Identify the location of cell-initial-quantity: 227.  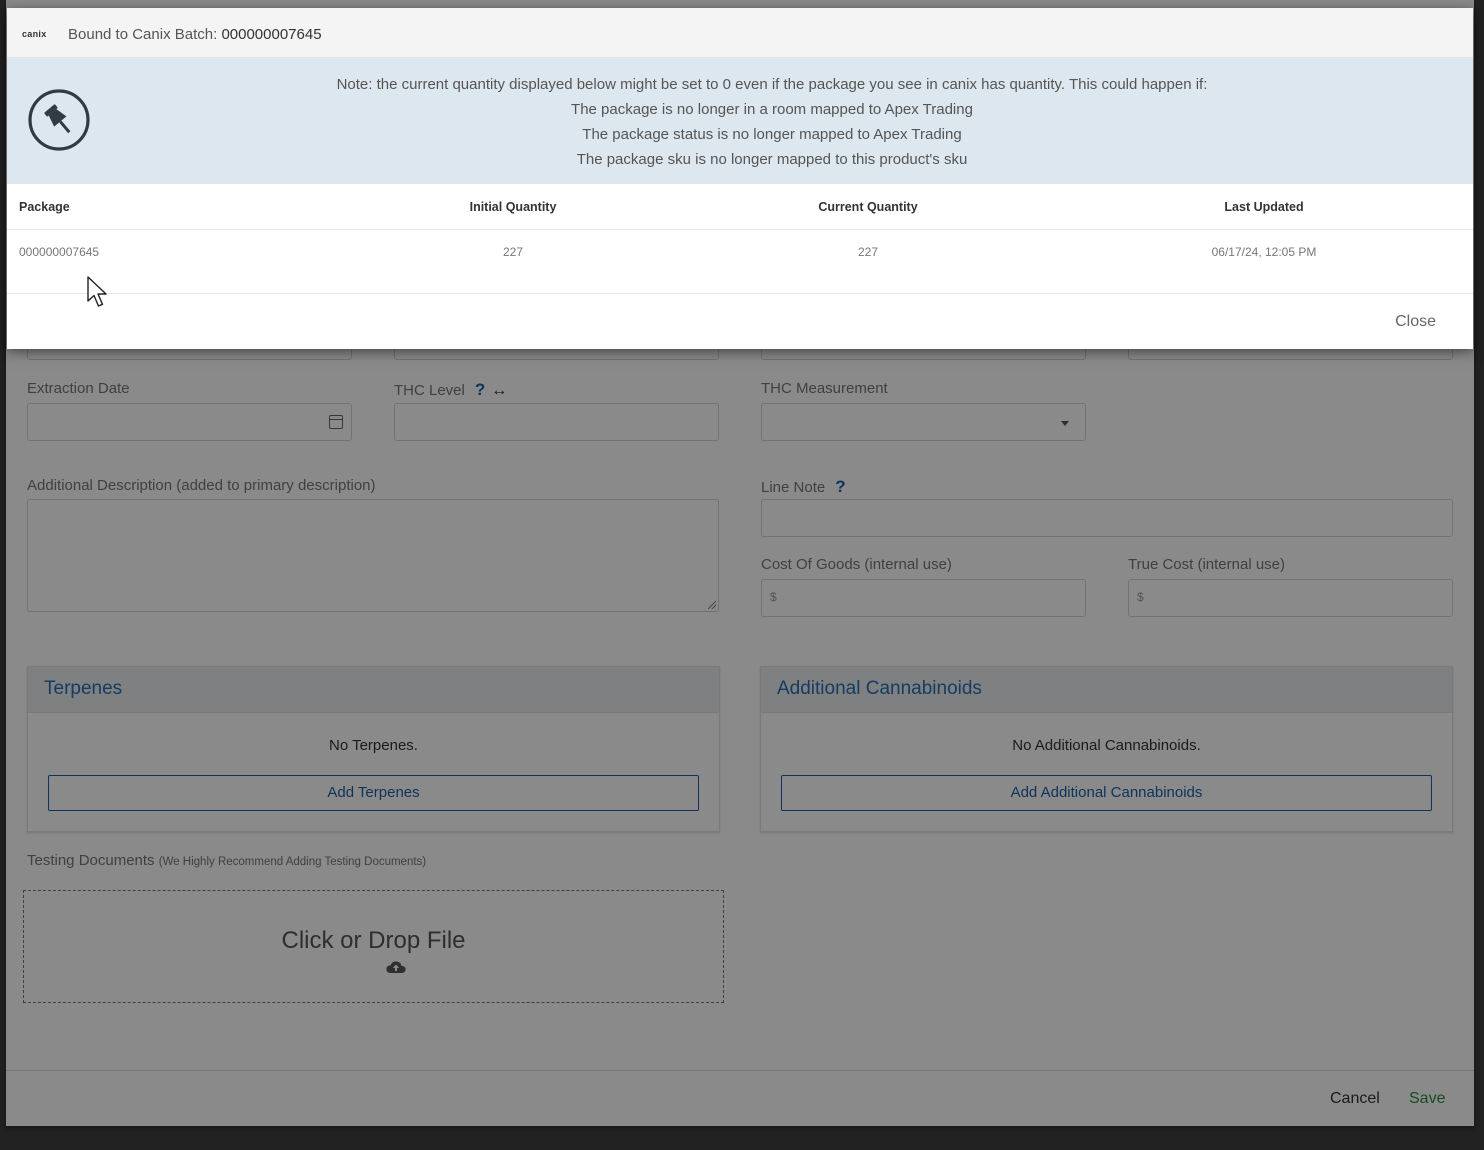
(513, 252).